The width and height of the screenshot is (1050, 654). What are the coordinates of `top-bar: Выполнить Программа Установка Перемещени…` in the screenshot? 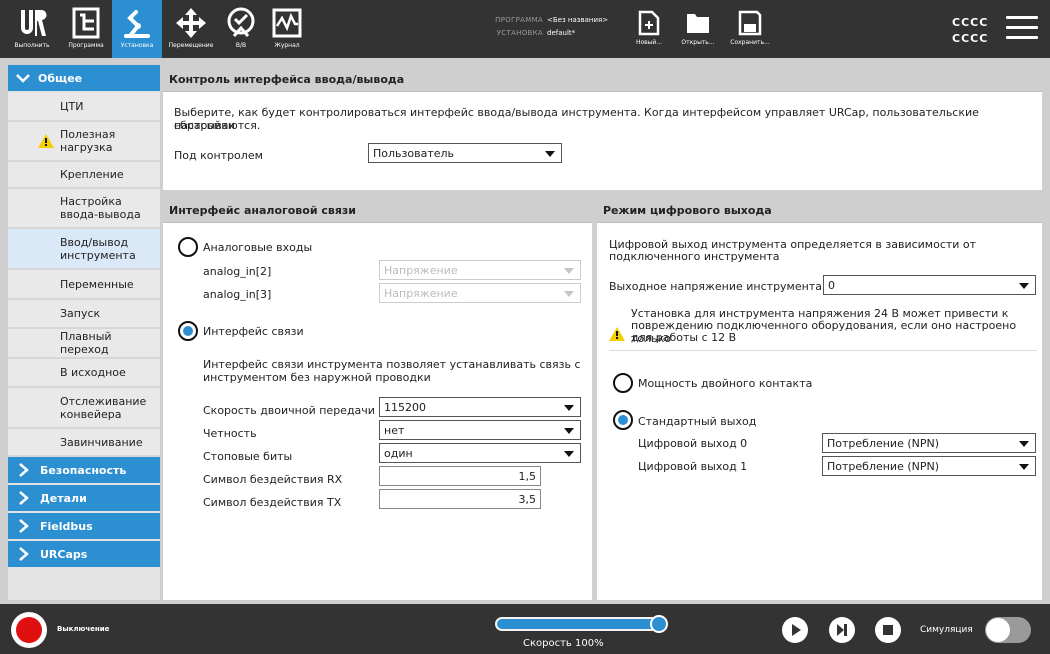 It's located at (525, 29).